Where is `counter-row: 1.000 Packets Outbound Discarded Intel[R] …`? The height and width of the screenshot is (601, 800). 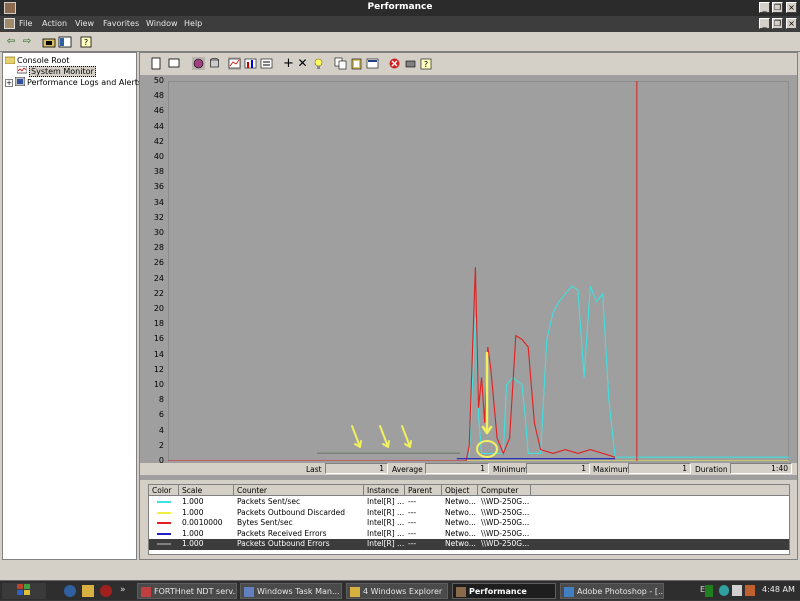 counter-row: 1.000 Packets Outbound Discarded Intel[R] … is located at coordinates (469, 513).